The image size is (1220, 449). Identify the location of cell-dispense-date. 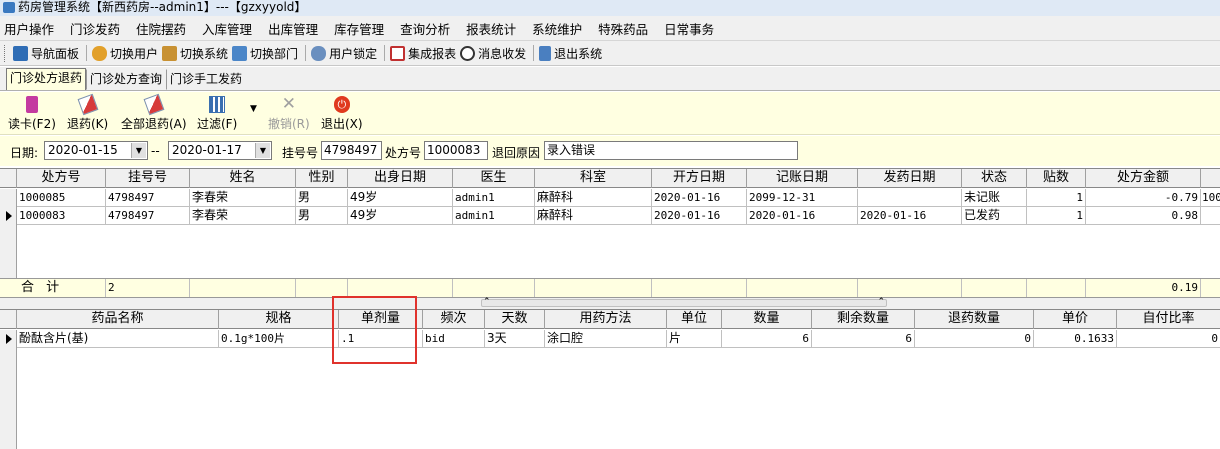
(910, 198).